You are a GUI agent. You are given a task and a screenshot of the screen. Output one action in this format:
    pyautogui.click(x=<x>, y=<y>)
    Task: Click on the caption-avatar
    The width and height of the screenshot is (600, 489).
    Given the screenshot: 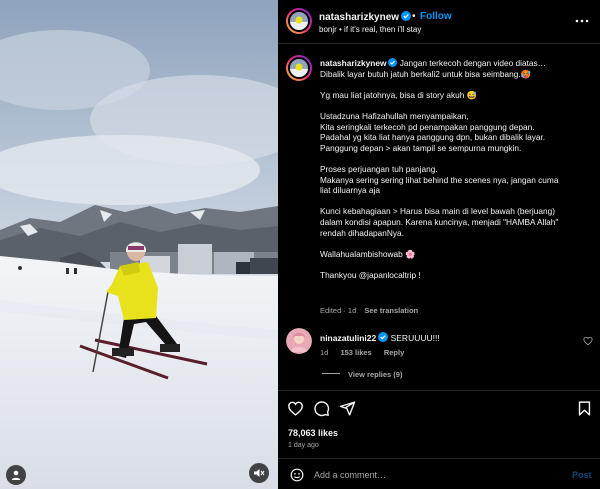 What is the action you would take?
    pyautogui.click(x=299, y=68)
    